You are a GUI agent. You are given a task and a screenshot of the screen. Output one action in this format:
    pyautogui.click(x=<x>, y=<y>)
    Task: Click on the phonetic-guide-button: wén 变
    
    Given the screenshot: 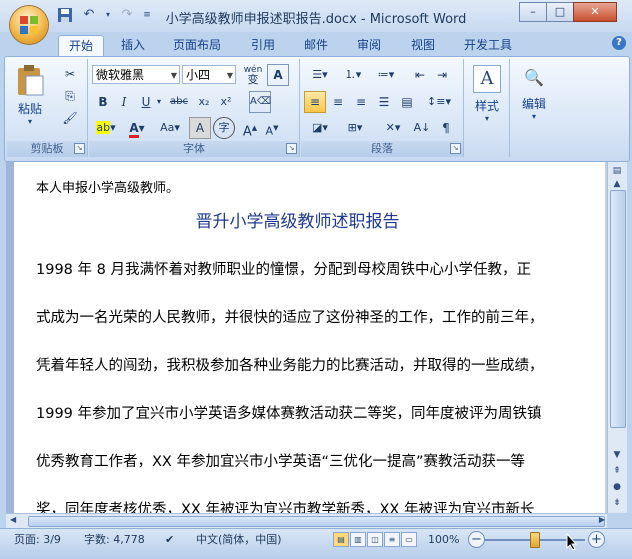 What is the action you would take?
    pyautogui.click(x=253, y=75)
    